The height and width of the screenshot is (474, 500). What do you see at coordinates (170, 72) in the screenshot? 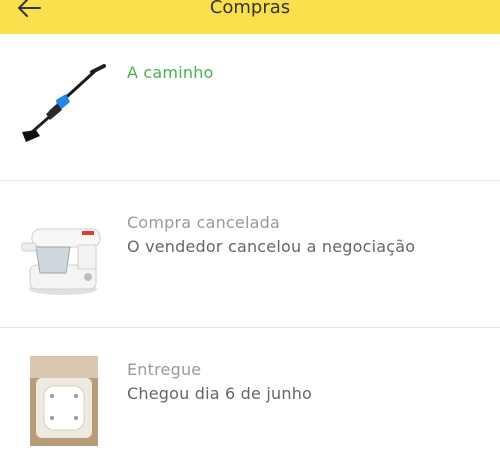
I see `purchase-status: A caminho` at bounding box center [170, 72].